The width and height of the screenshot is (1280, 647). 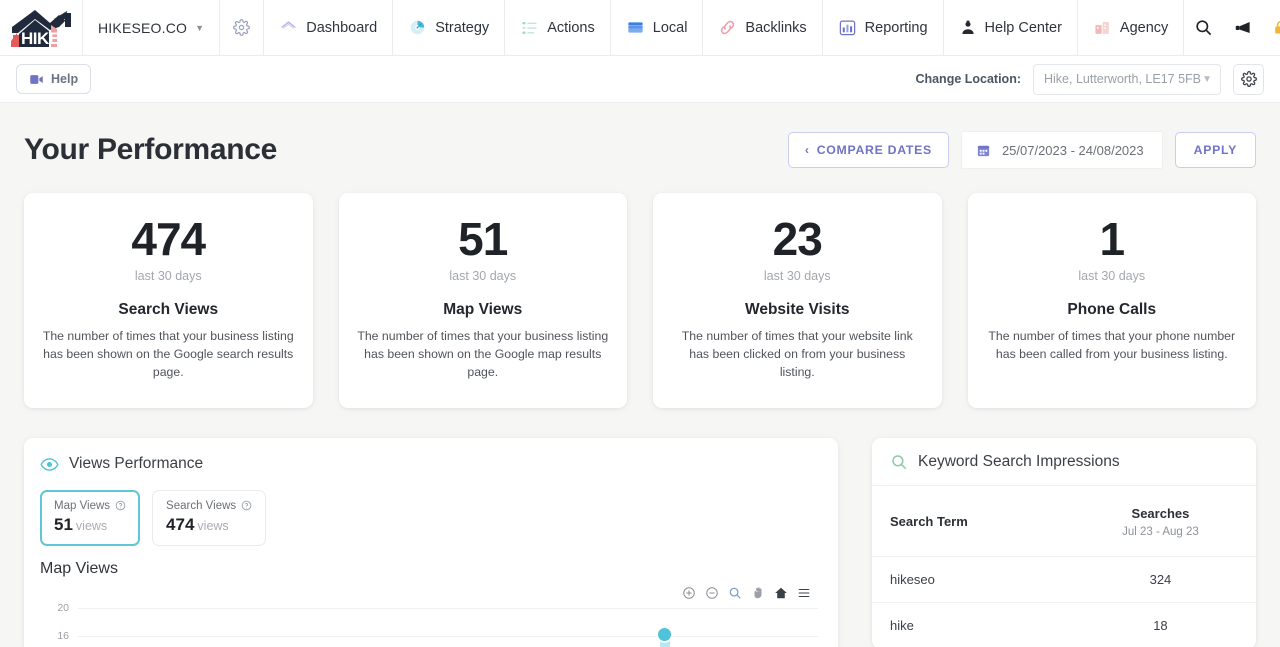 What do you see at coordinates (1144, 27) in the screenshot?
I see `nav-item-label: Agency` at bounding box center [1144, 27].